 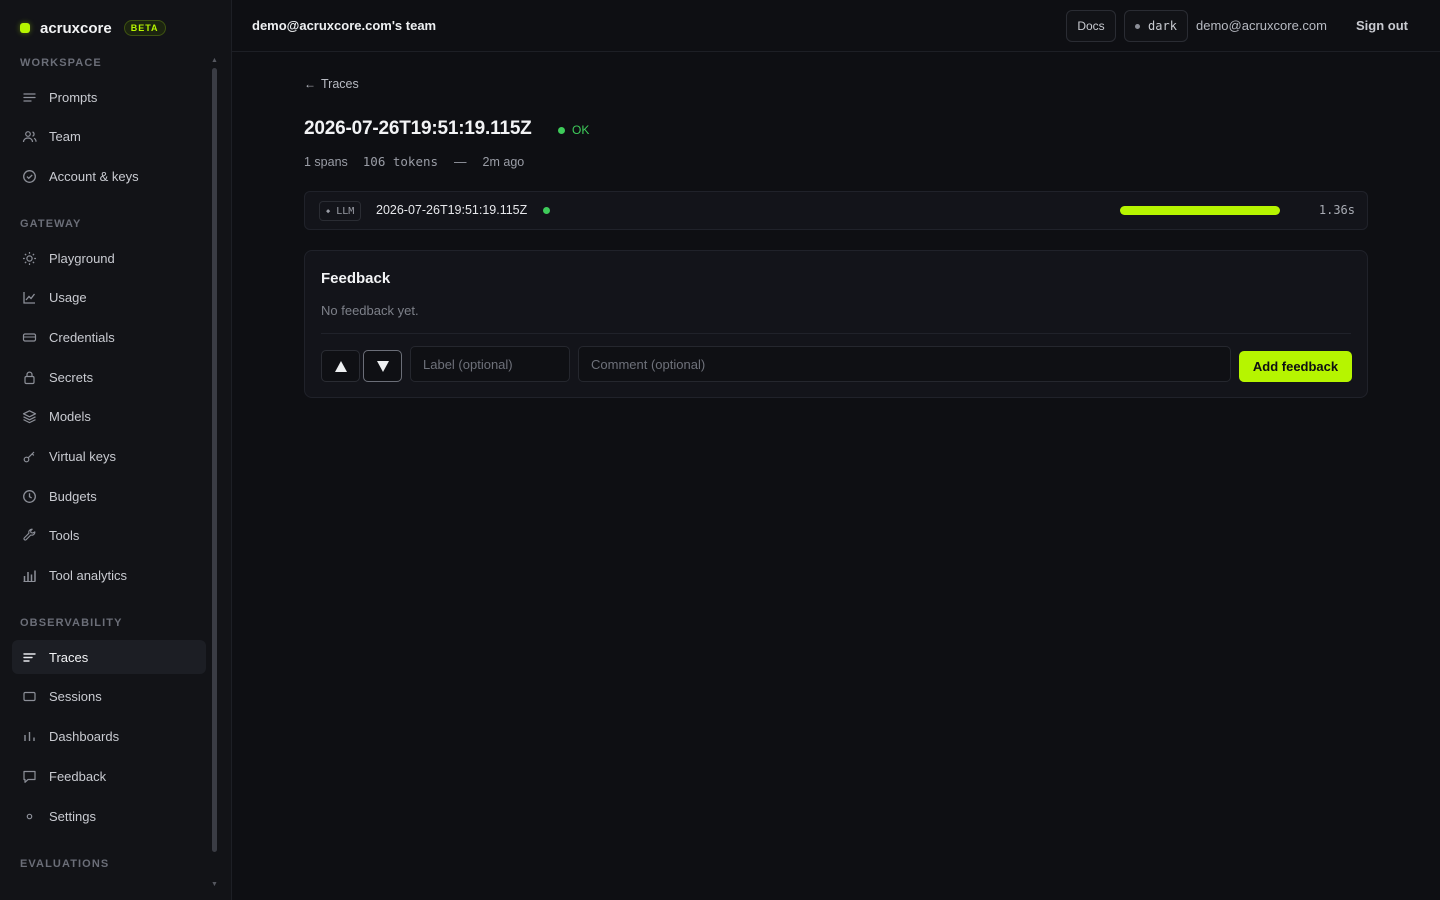 What do you see at coordinates (82, 456) in the screenshot?
I see `sidebar-item-label: Virtual keys` at bounding box center [82, 456].